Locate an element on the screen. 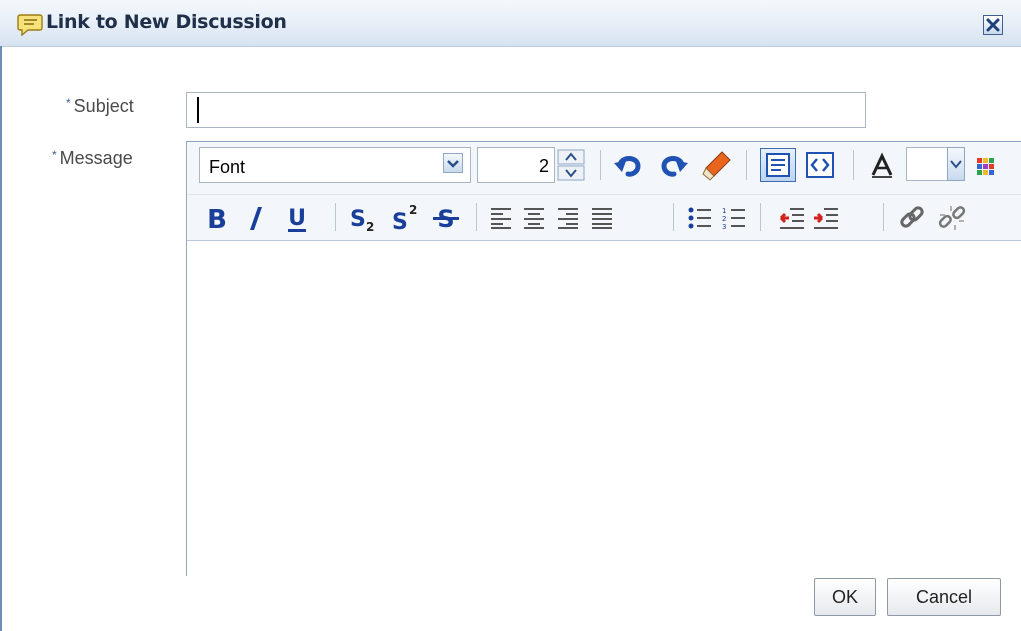 The width and height of the screenshot is (1021, 631). redo-icon is located at coordinates (673, 165).